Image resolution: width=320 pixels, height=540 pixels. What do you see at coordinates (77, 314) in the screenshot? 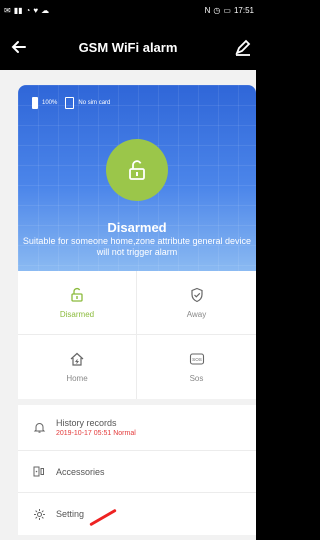
I see `mode-label: Disarmed` at bounding box center [77, 314].